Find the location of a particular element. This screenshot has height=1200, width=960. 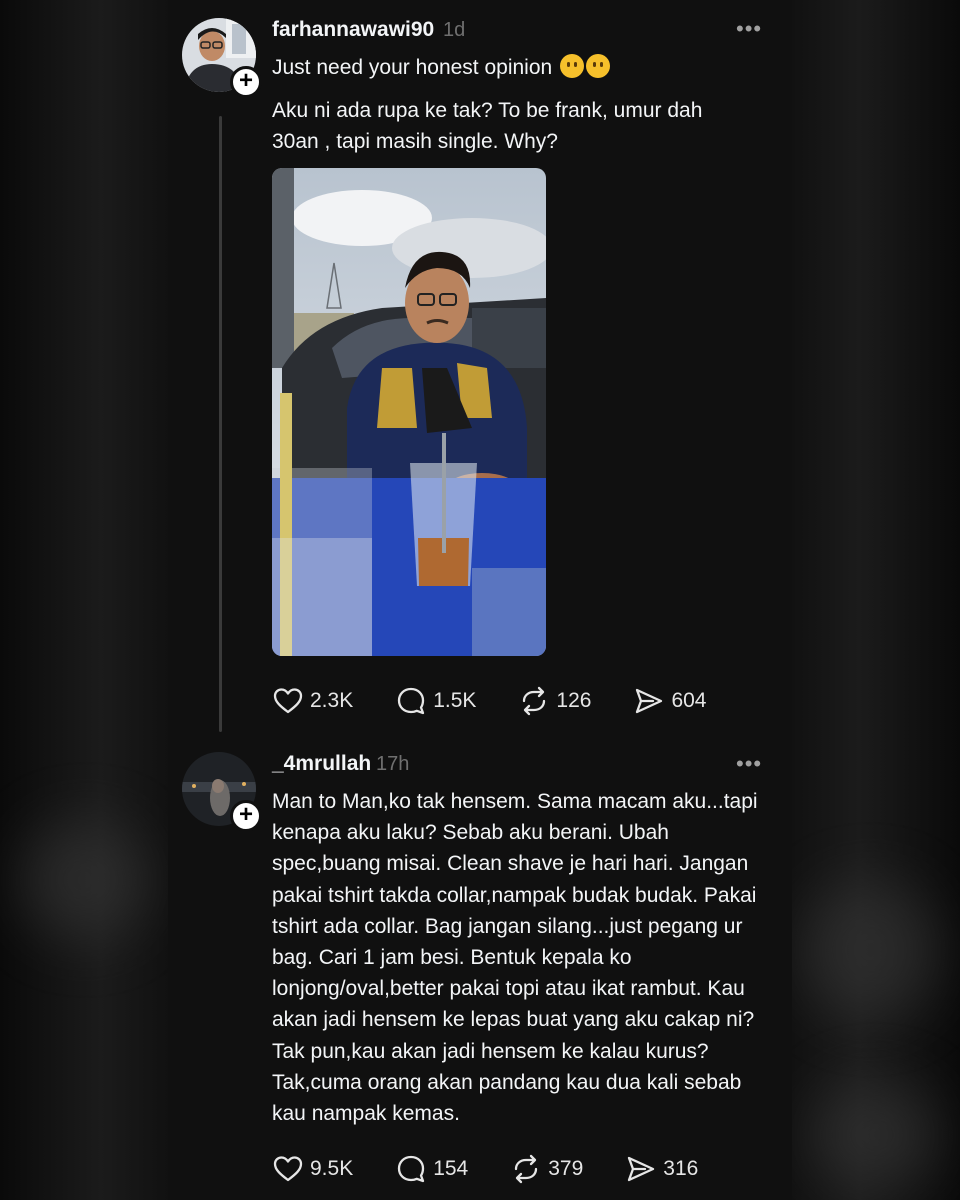

post-actions: 2.3K 1.5K 126 604 is located at coordinates (510, 701).